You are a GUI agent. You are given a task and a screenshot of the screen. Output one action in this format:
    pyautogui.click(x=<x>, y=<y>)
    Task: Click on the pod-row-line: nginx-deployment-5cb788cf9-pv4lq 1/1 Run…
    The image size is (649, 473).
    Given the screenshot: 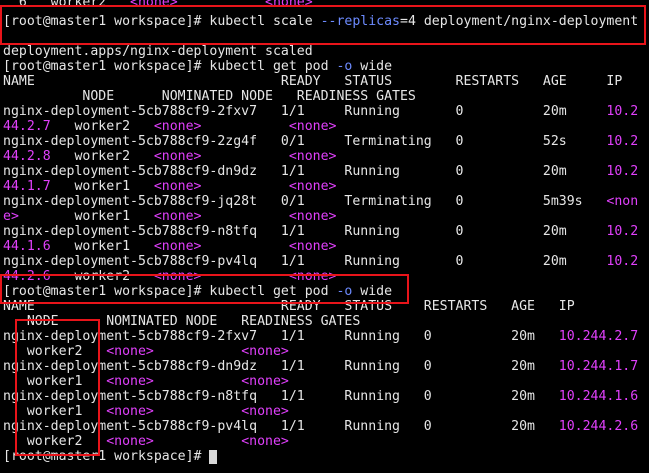 What is the action you would take?
    pyautogui.click(x=320, y=261)
    